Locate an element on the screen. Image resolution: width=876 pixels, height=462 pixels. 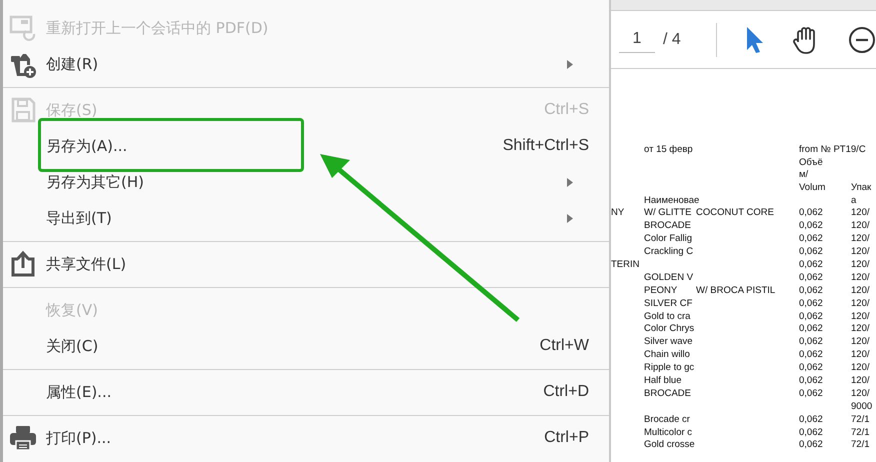
table-cell: 9000 is located at coordinates (862, 407).